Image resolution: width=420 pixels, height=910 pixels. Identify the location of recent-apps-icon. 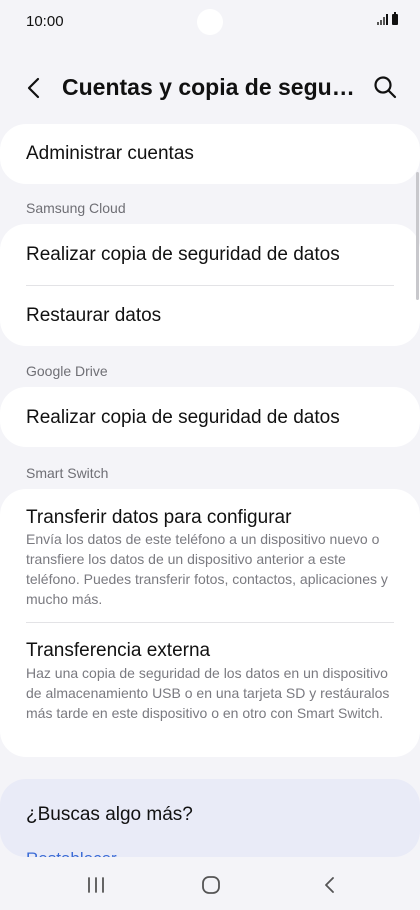
(96, 885).